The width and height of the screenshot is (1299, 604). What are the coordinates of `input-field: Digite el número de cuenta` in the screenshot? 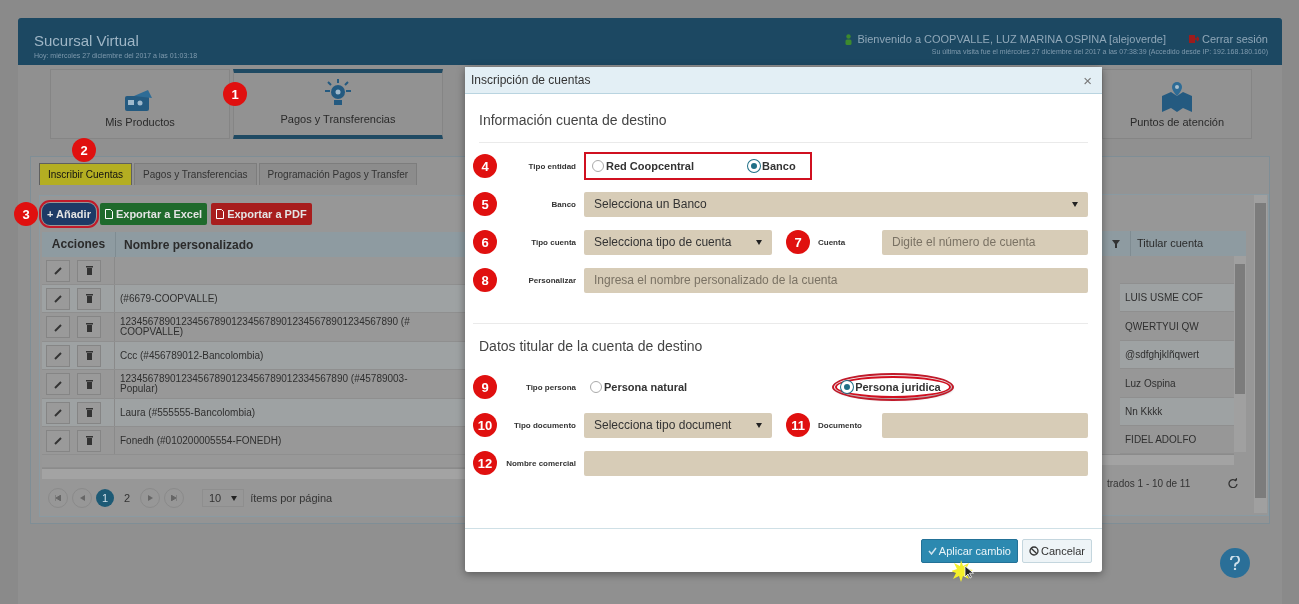 It's located at (985, 242).